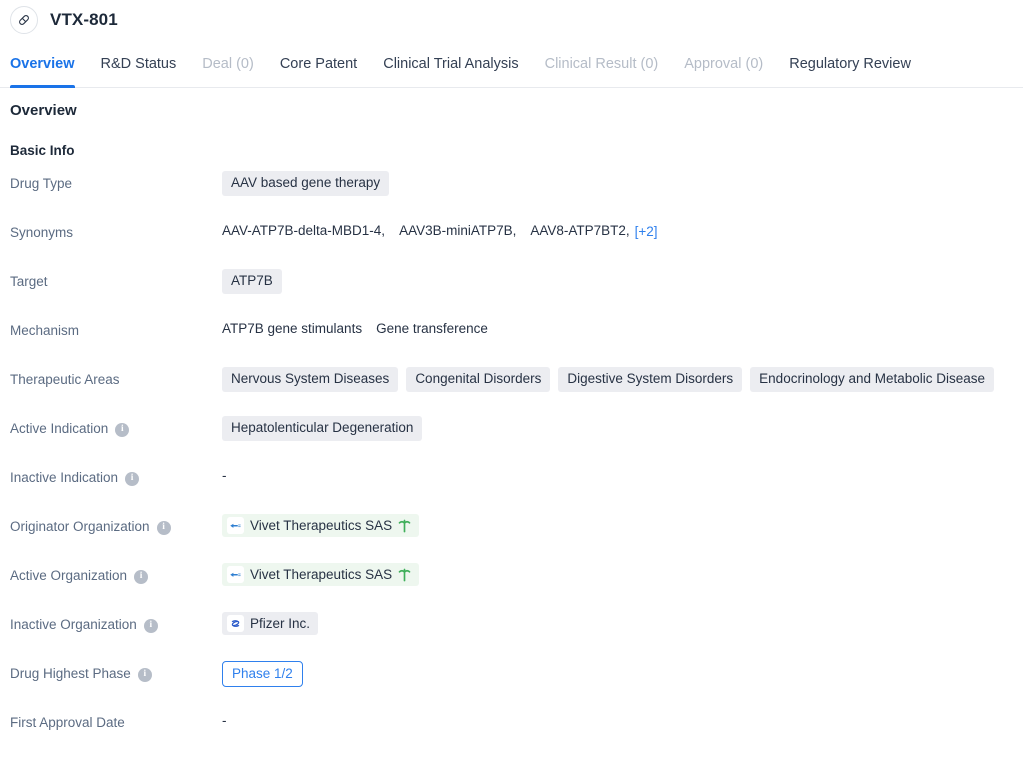 Image resolution: width=1023 pixels, height=759 pixels. What do you see at coordinates (622, 329) in the screenshot?
I see `row-value-mechanism: ATP7B gene stimulants Gene transference` at bounding box center [622, 329].